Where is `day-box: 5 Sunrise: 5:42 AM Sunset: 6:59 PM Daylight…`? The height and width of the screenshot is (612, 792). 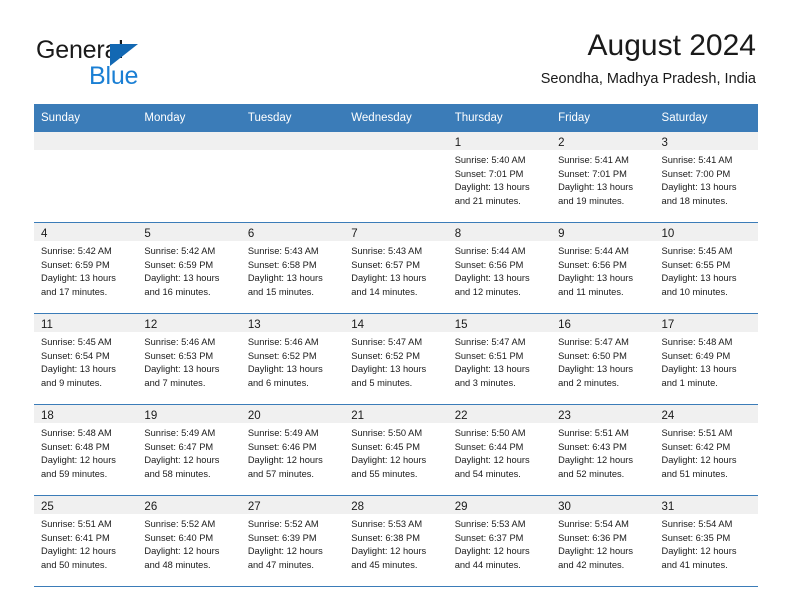
day-box: 5 Sunrise: 5:42 AM Sunset: 6:59 PM Daylight… is located at coordinates (189, 268).